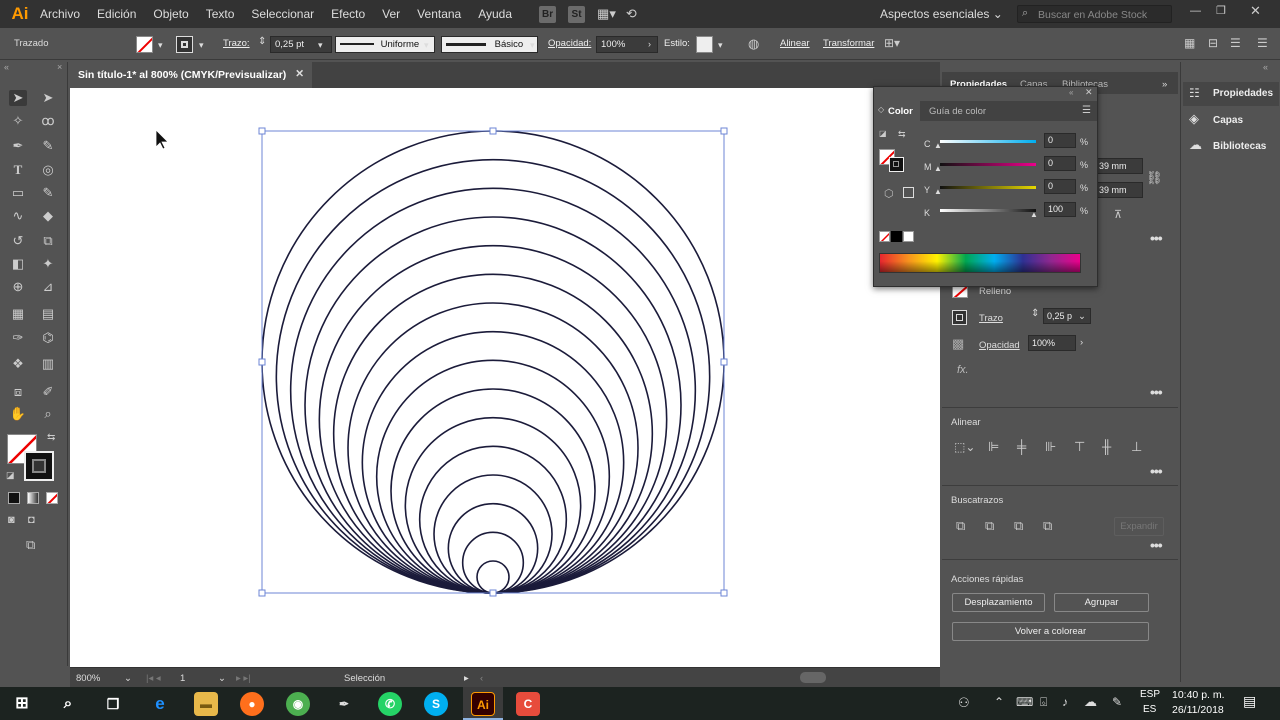 This screenshot has width=1280, height=720. What do you see at coordinates (144, 44) in the screenshot?
I see `fill-swatch` at bounding box center [144, 44].